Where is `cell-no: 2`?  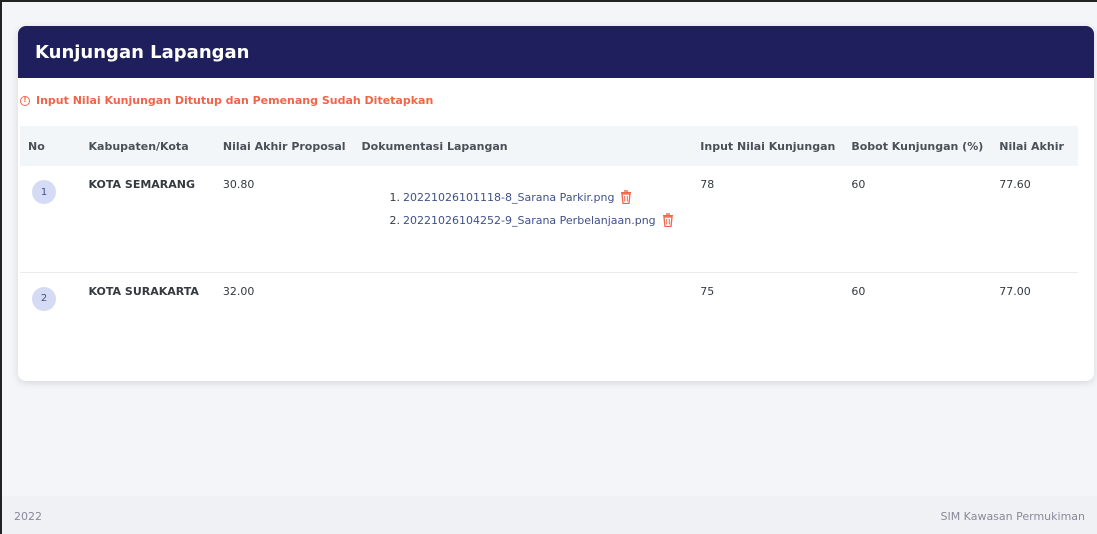 cell-no: 2 is located at coordinates (50, 302).